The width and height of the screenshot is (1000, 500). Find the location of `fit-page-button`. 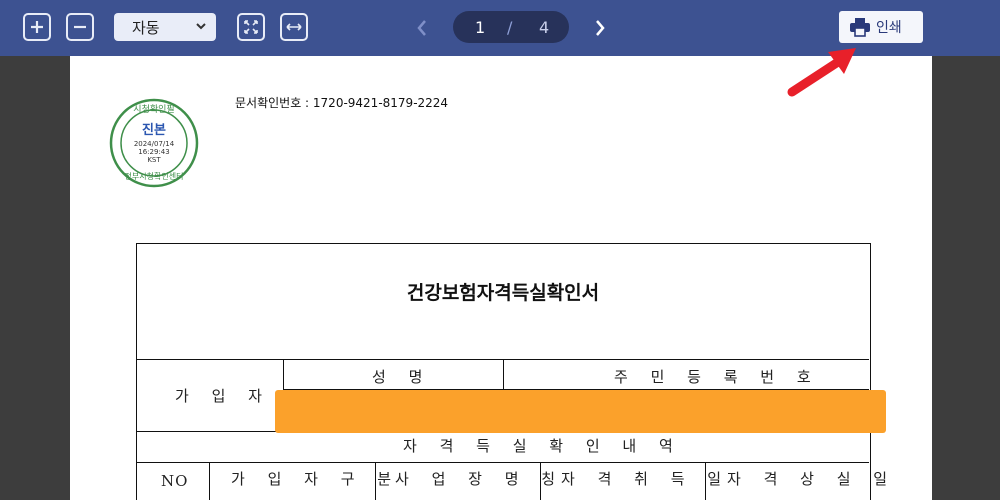

fit-page-button is located at coordinates (251, 27).